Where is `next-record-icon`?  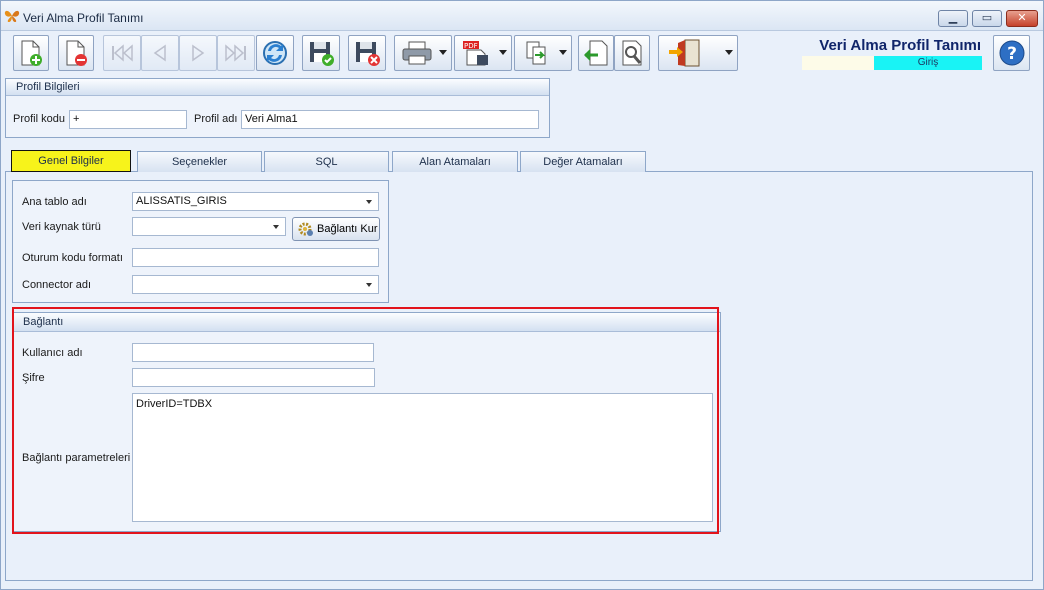 next-record-icon is located at coordinates (198, 53).